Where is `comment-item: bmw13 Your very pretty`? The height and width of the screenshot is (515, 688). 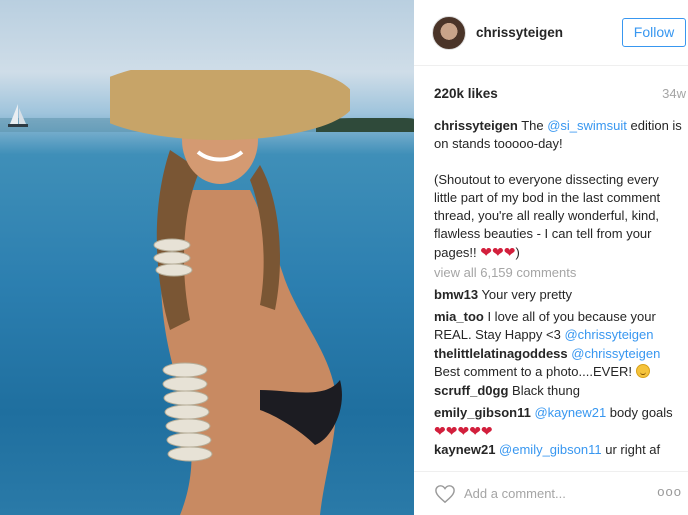 comment-item: bmw13 Your very pretty is located at coordinates (559, 295).